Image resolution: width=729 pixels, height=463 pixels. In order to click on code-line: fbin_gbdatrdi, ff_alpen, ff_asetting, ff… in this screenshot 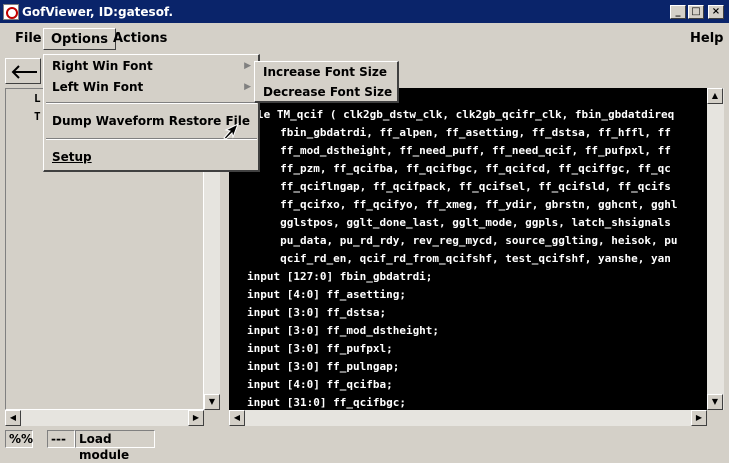, I will do `click(459, 132)`.